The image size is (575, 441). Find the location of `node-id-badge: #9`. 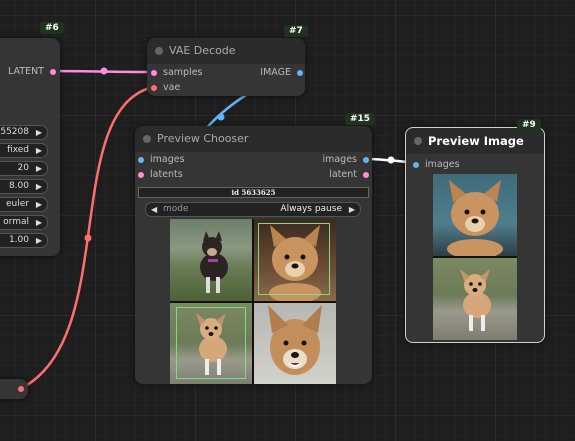

node-id-badge: #9 is located at coordinates (529, 125).